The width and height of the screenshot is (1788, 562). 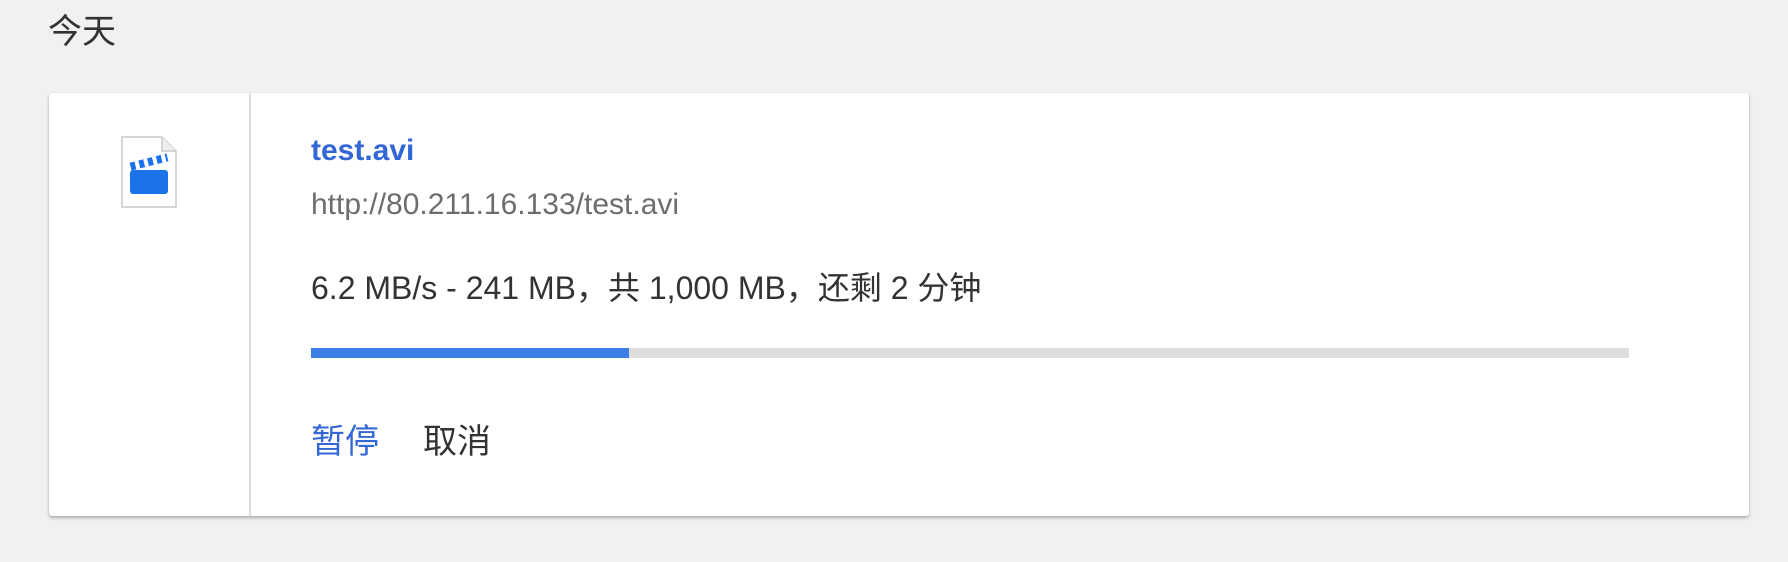 I want to click on download-icon-column, so click(x=150, y=304).